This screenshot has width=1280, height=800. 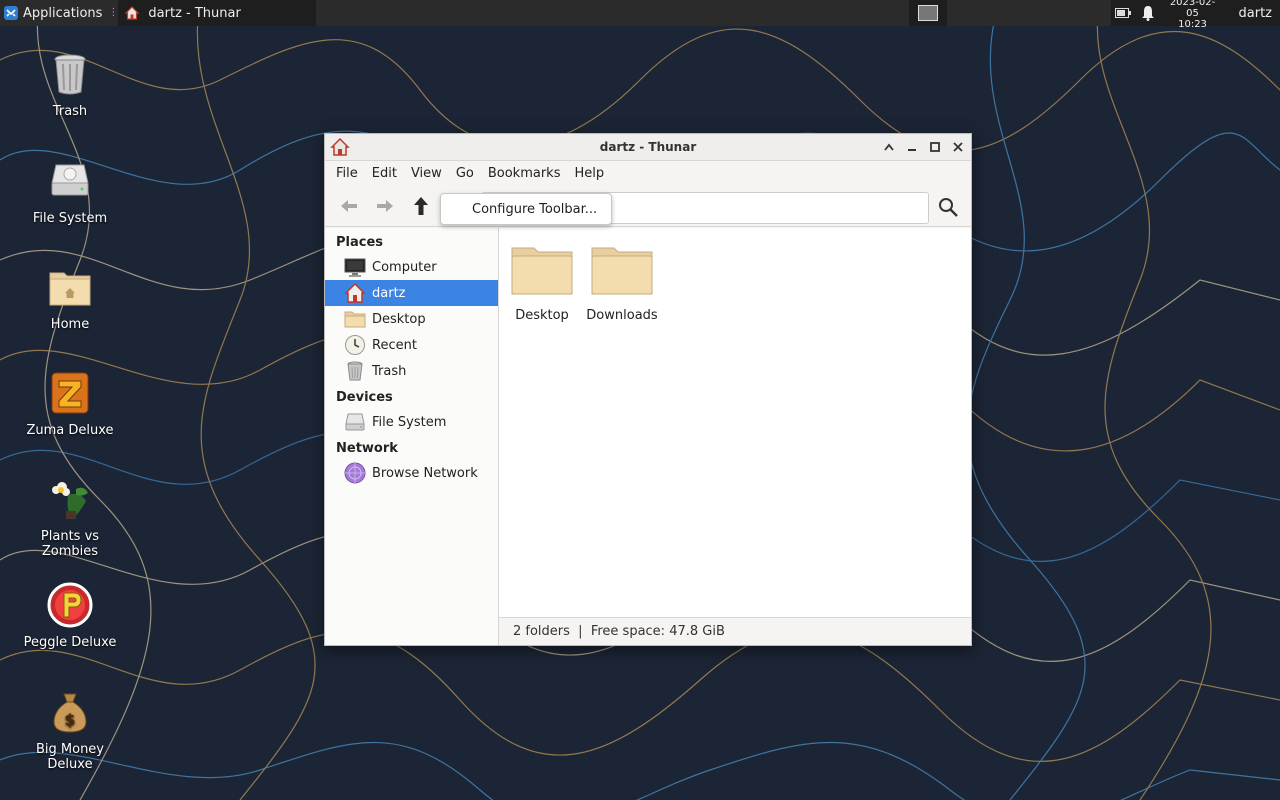 I want to click on sidebar-item-desktop: Desktop, so click(x=411, y=319).